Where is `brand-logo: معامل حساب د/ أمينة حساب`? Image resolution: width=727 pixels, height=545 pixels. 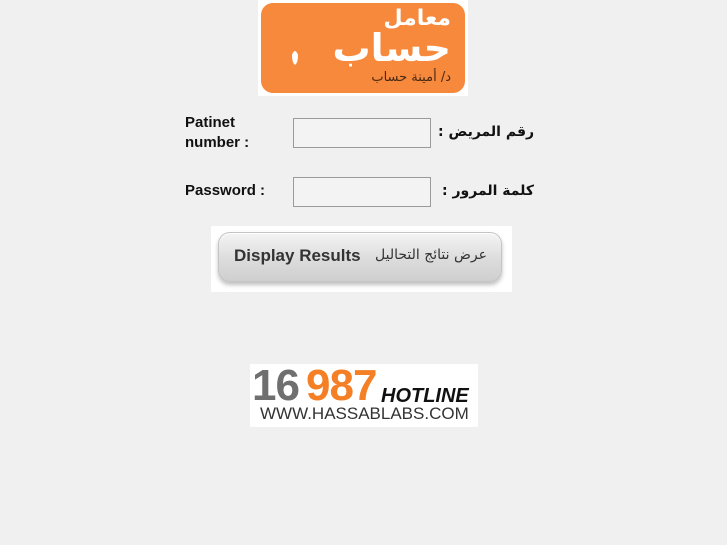
brand-logo: معامل حساب د/ أمينة حساب is located at coordinates (363, 48).